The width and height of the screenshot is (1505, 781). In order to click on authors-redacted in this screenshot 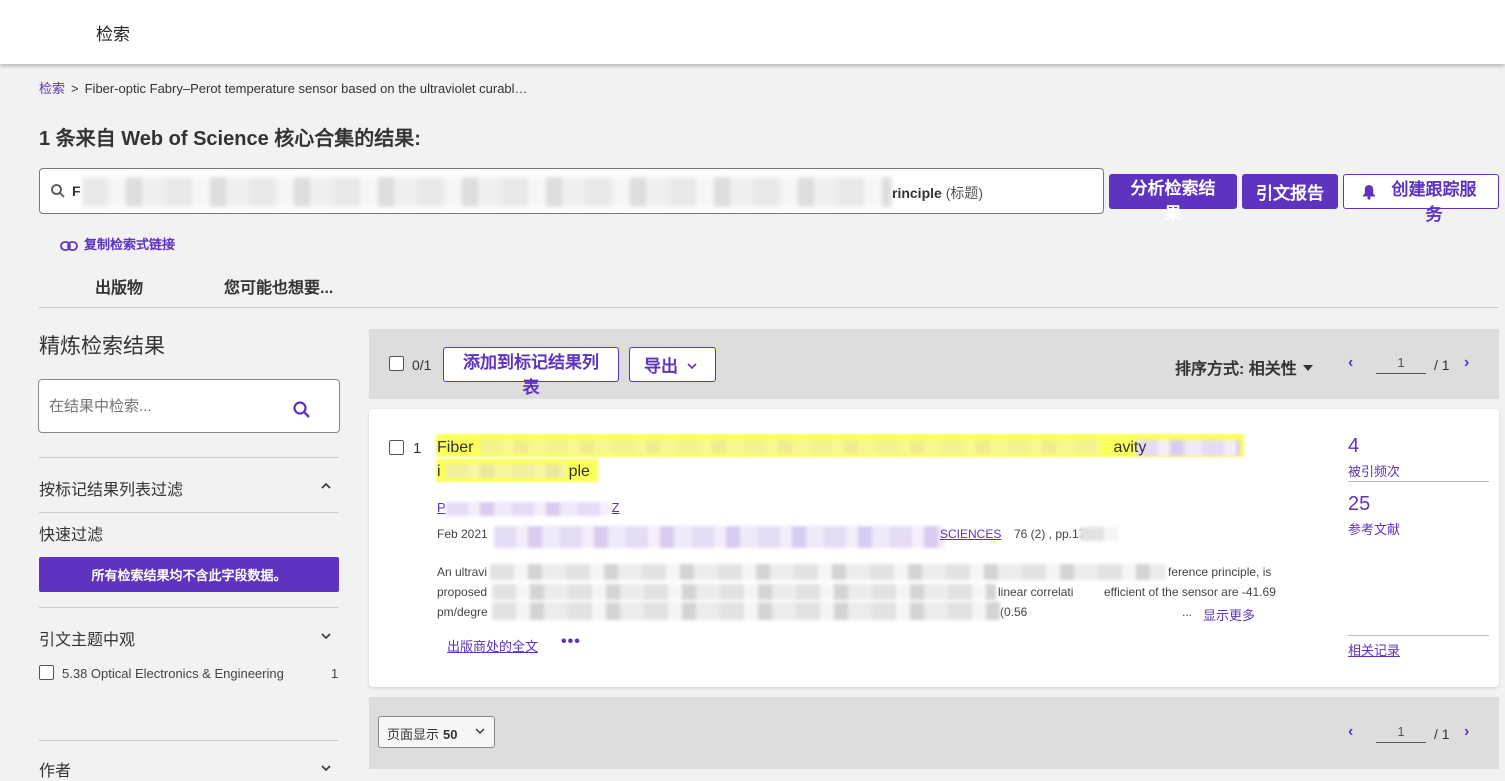, I will do `click(528, 509)`.